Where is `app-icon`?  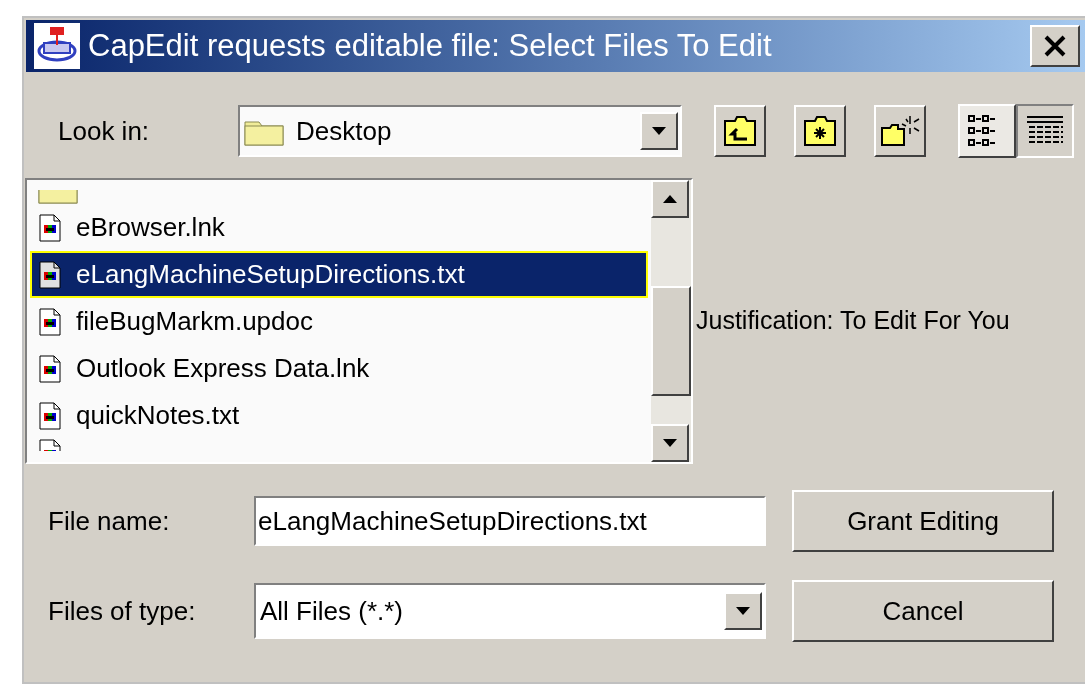
app-icon is located at coordinates (57, 46).